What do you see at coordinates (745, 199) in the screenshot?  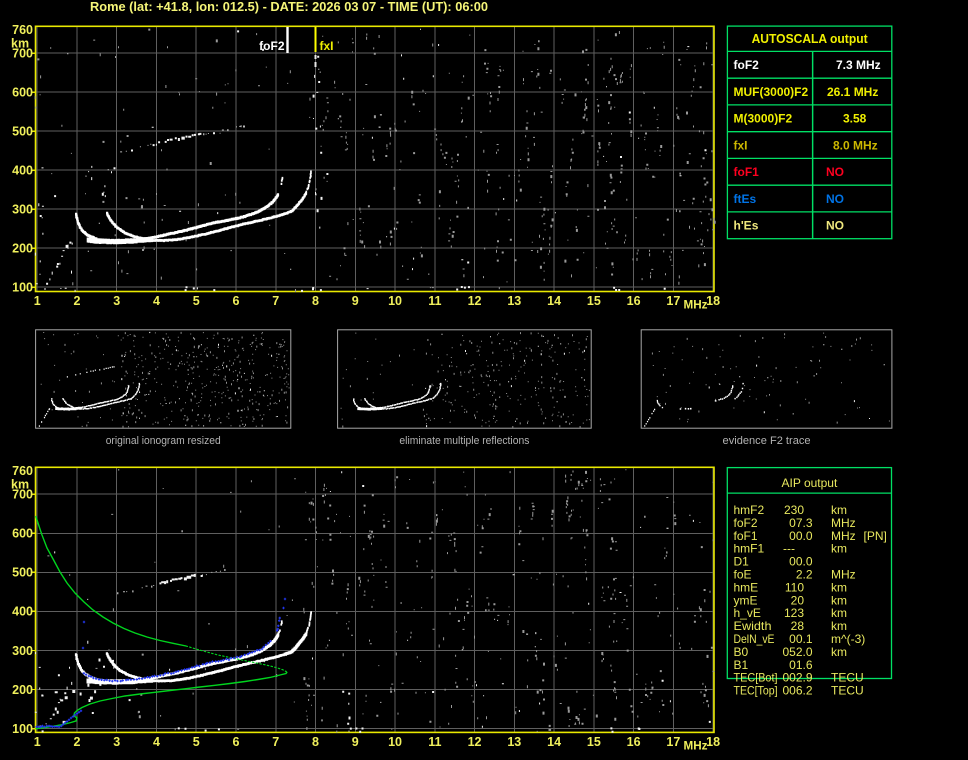 I see `svg-text: ftEs` at bounding box center [745, 199].